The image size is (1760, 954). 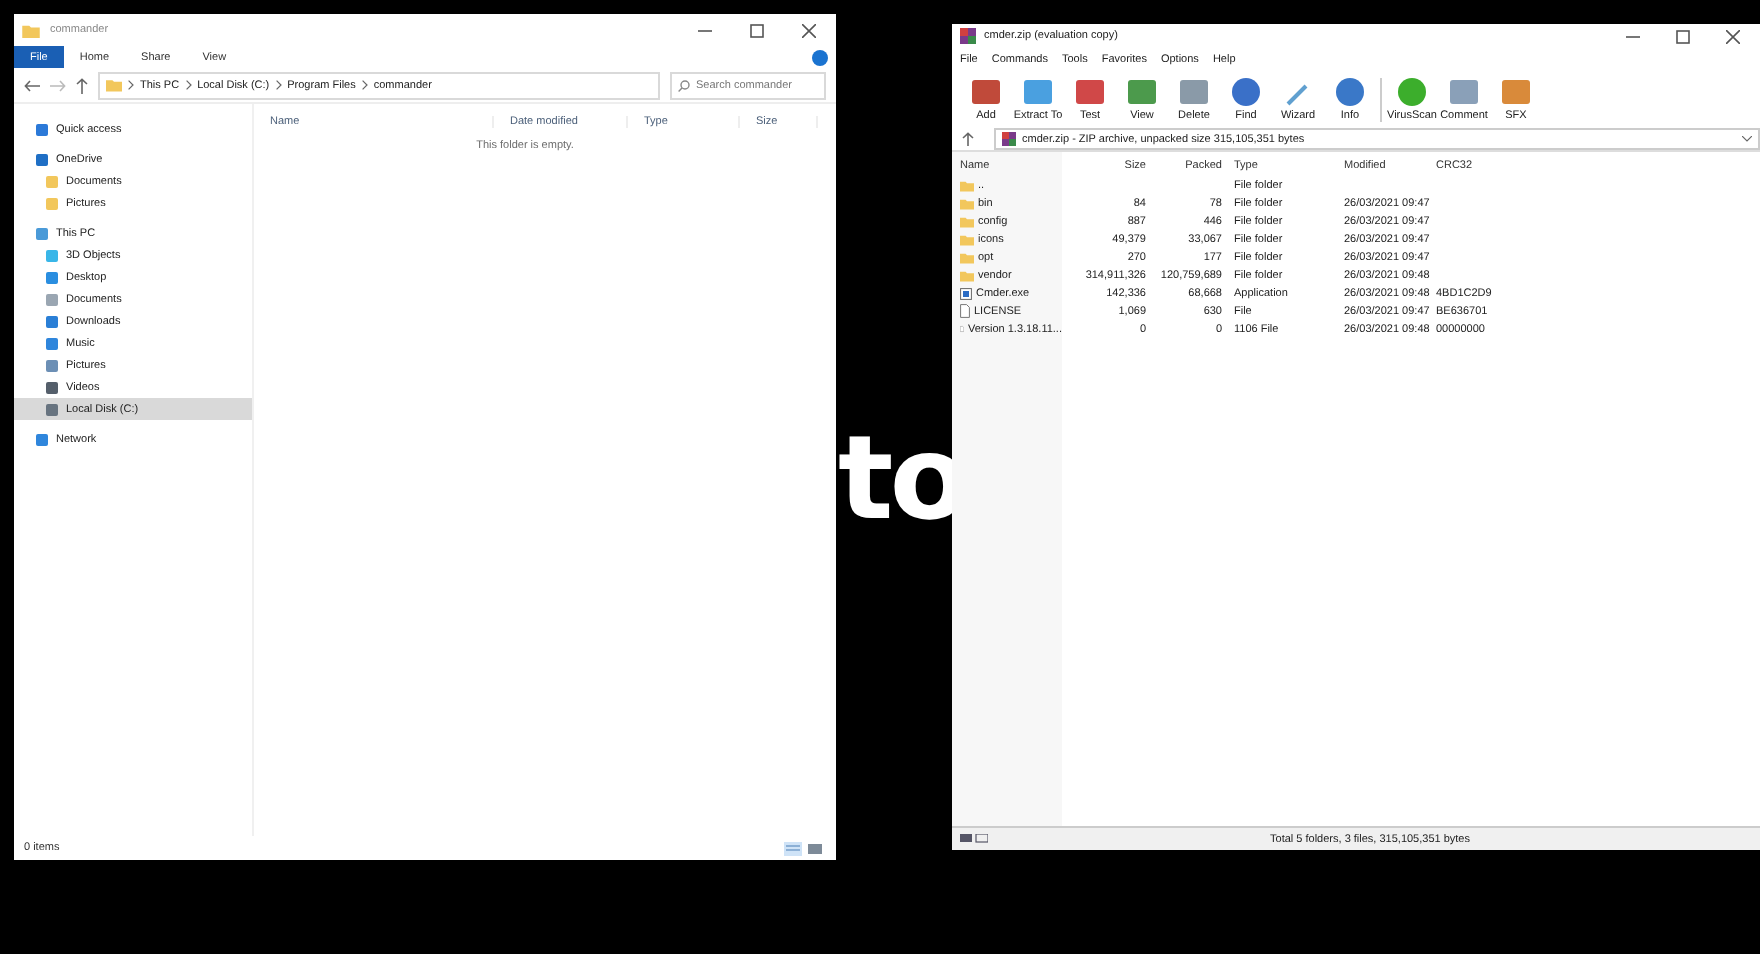 I want to click on drive-icon, so click(x=974, y=839).